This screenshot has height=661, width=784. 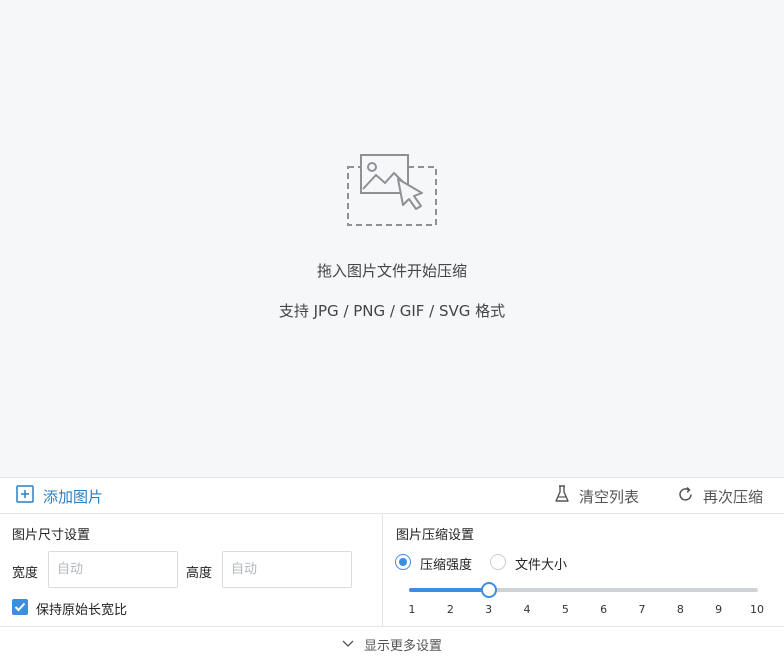 I want to click on slider-tick-label: 5, so click(x=565, y=609).